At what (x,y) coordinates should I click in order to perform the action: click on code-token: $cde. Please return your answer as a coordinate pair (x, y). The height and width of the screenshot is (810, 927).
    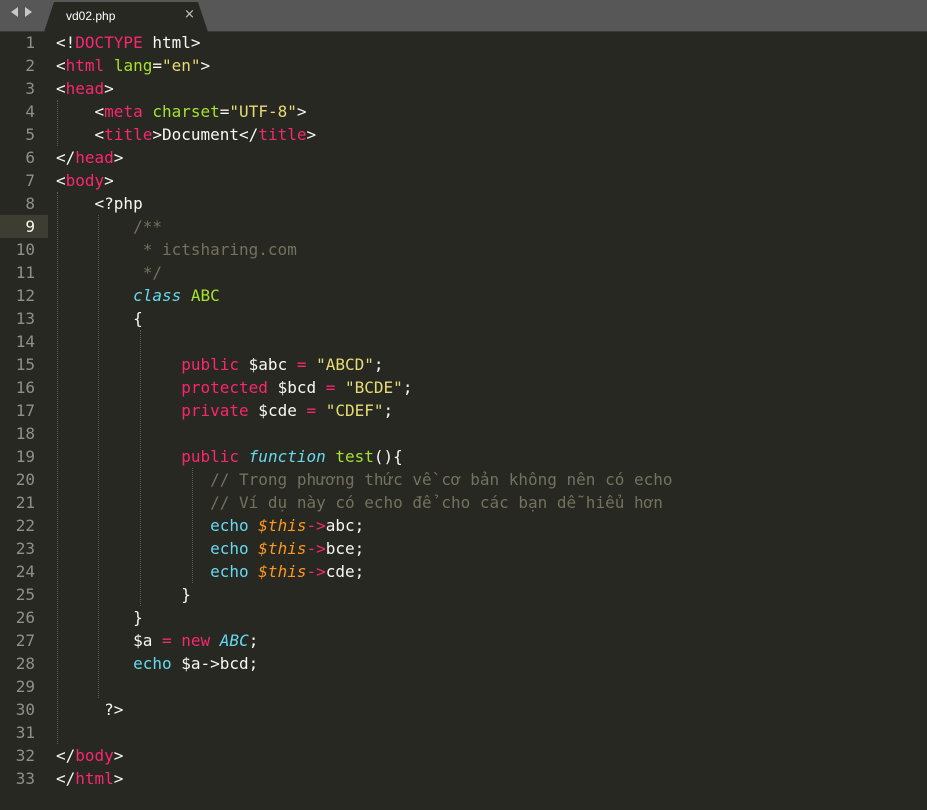
    Looking at the image, I should click on (277, 410).